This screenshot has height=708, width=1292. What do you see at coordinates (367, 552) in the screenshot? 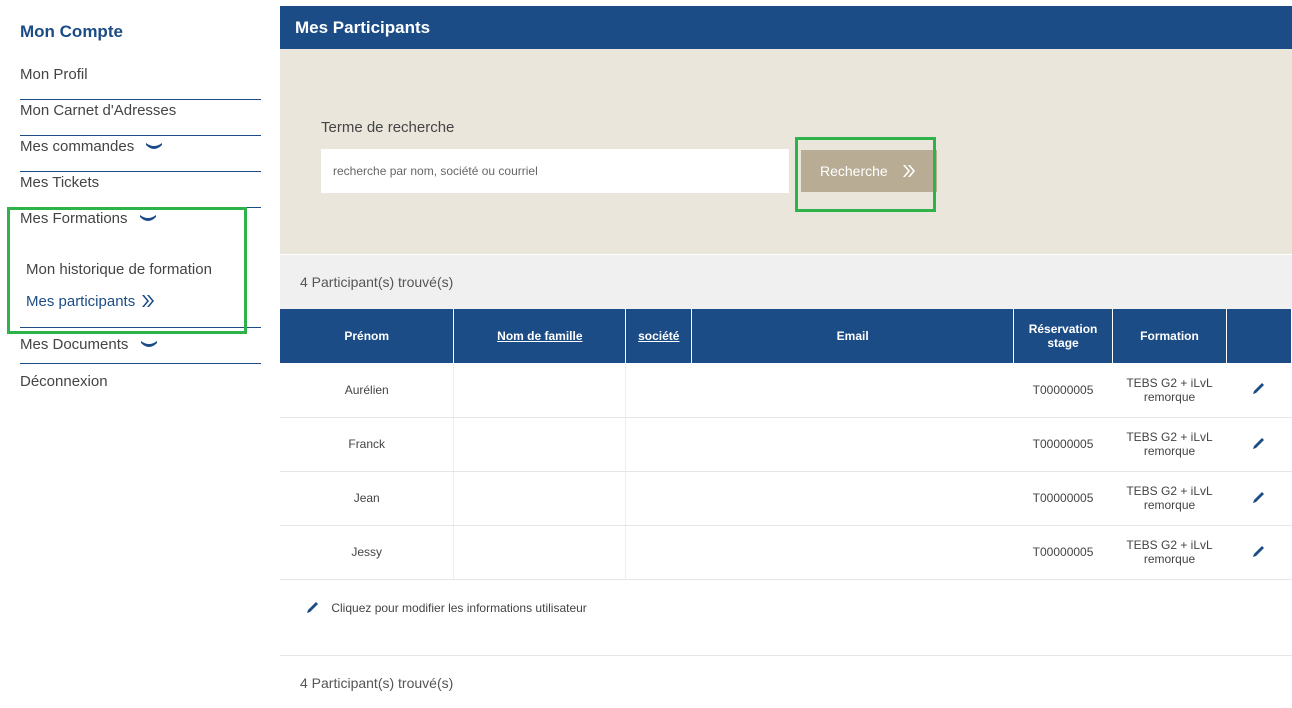
I see `cell-prenom: Jessy` at bounding box center [367, 552].